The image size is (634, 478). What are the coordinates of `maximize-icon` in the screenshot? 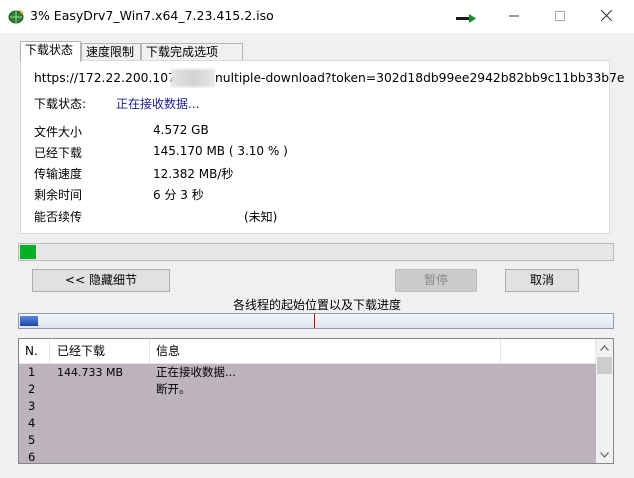 It's located at (560, 15).